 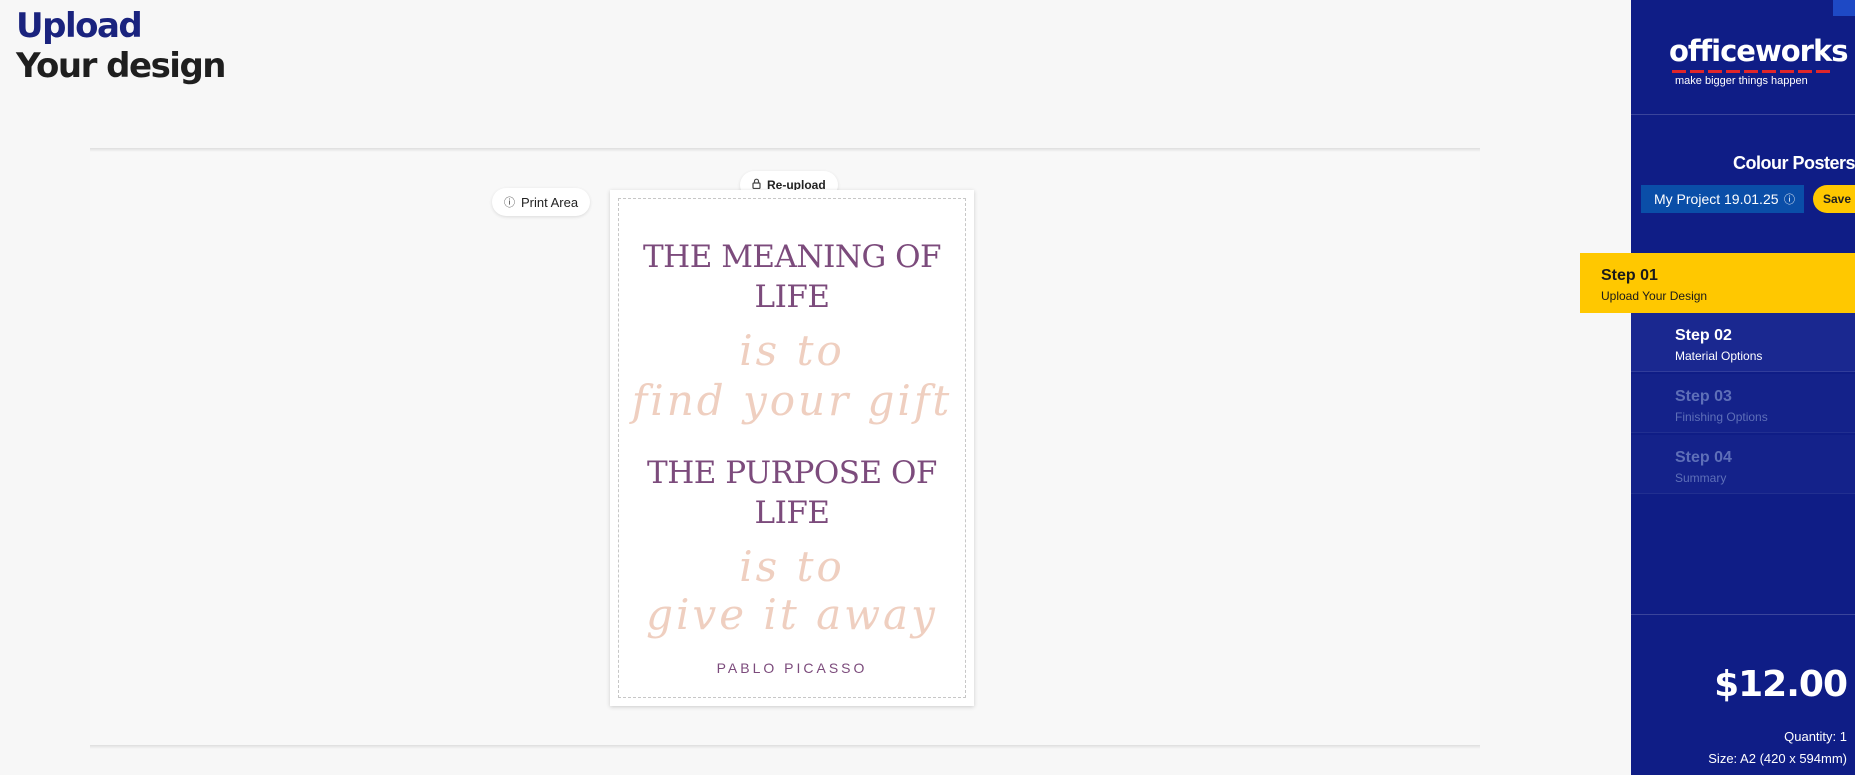 What do you see at coordinates (1703, 396) in the screenshot?
I see `step-number: Step 03` at bounding box center [1703, 396].